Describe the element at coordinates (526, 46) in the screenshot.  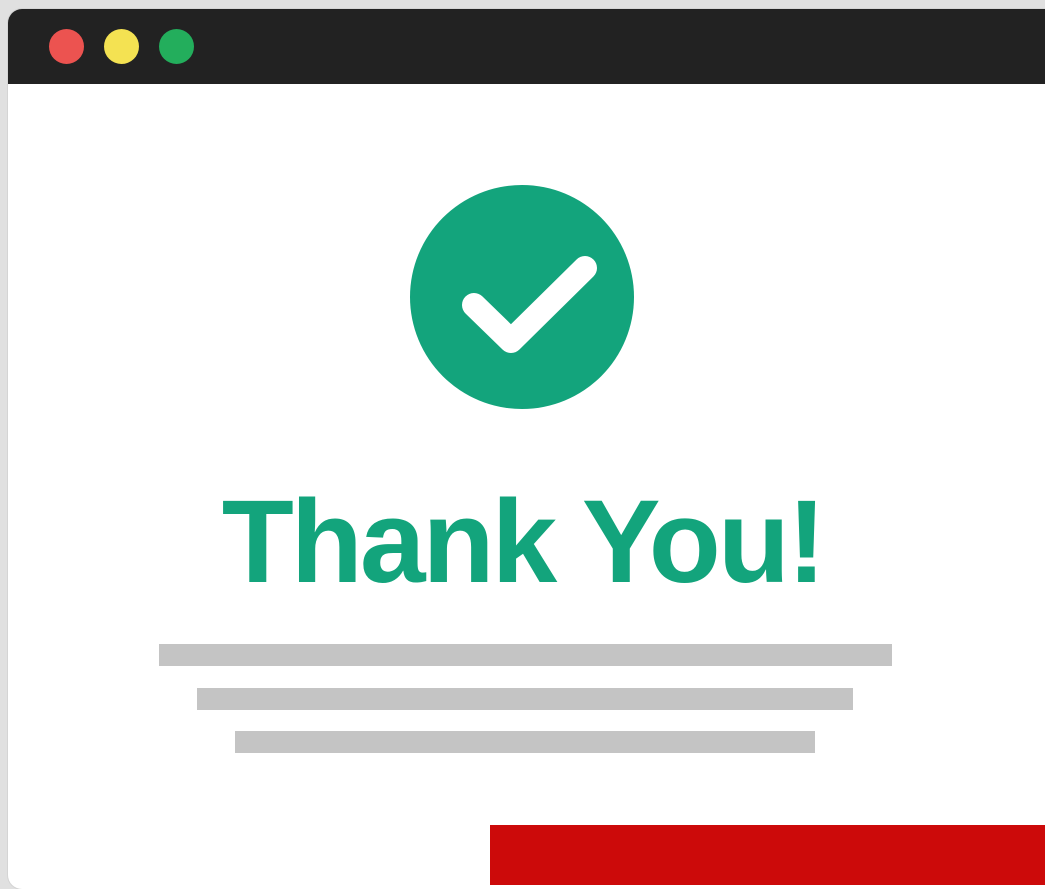
I see `title-bar` at that location.